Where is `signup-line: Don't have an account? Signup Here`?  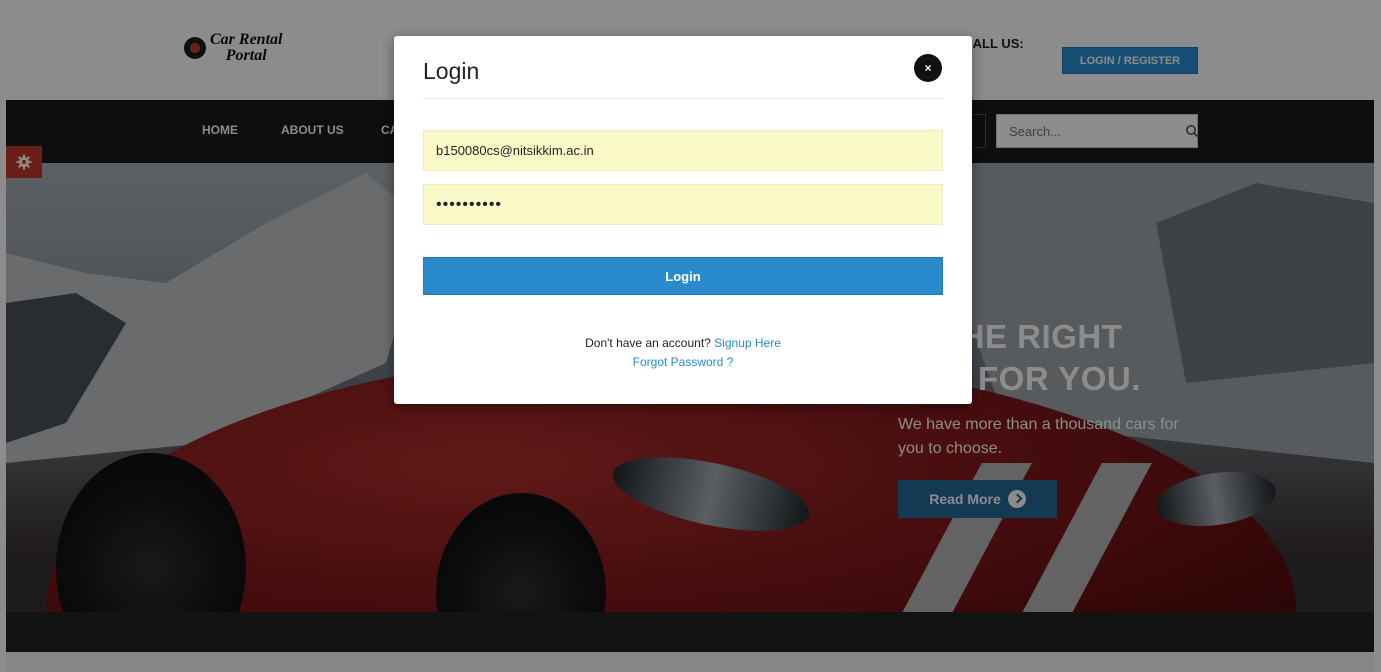
signup-line: Don't have an account? Signup Here is located at coordinates (683, 343).